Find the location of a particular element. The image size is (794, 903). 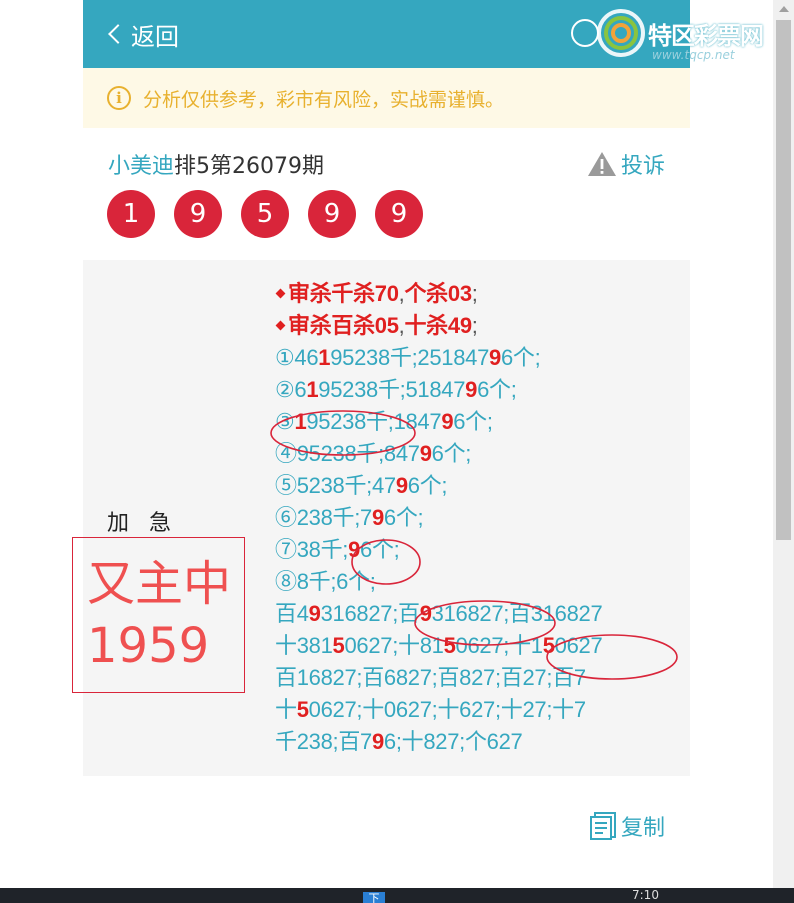

prediction-line: 百49316827;百9316827;百316827 is located at coordinates (482, 614).